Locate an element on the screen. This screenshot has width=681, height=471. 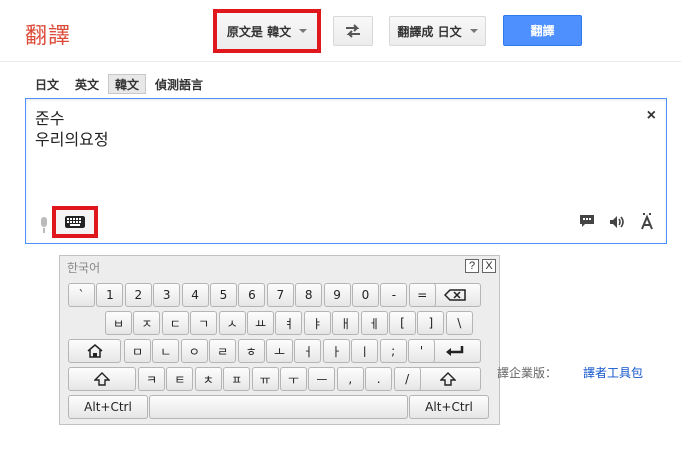
translator-toolkit-link: 譯者工具包 is located at coordinates (613, 372).